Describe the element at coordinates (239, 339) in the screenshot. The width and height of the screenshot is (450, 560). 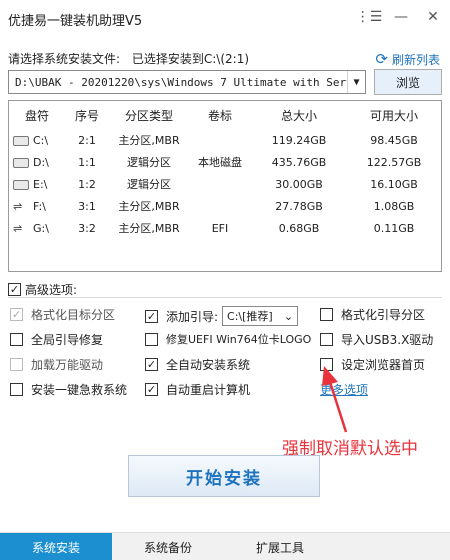
I see `fix-uefi-label: 修复UEFI Win764位卡LOGO` at that location.